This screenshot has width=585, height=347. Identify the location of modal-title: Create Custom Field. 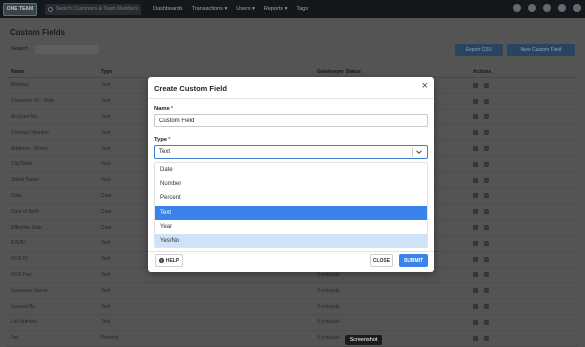
(190, 88).